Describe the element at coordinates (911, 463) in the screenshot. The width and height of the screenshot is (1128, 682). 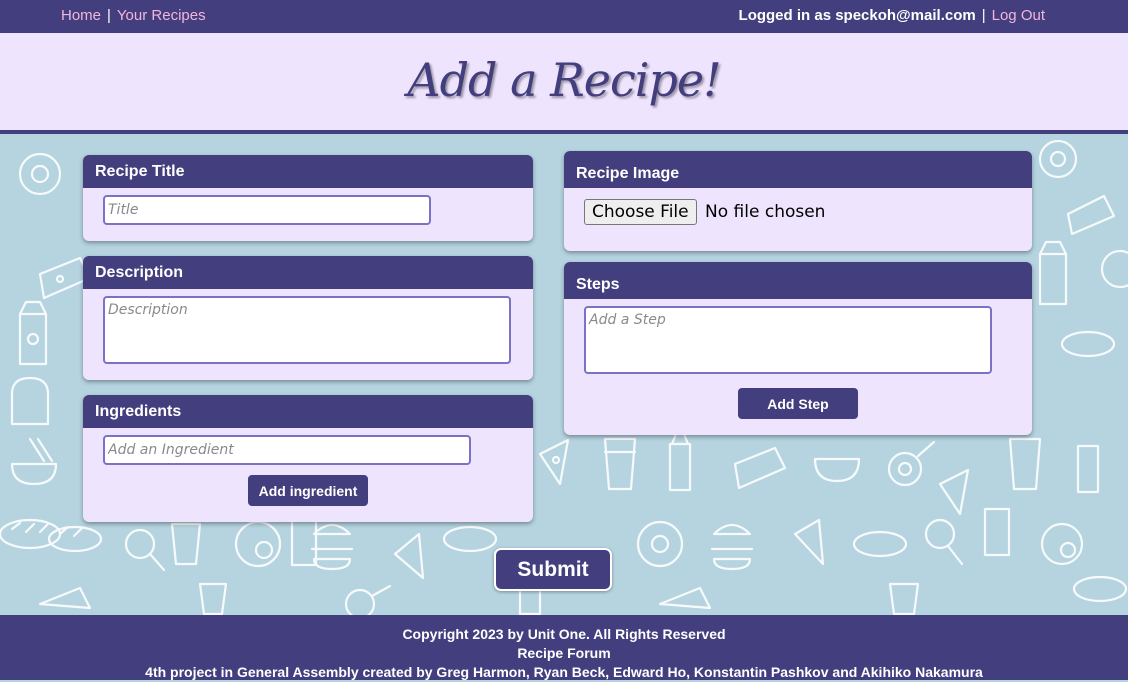
I see `egg-pan-icon` at that location.